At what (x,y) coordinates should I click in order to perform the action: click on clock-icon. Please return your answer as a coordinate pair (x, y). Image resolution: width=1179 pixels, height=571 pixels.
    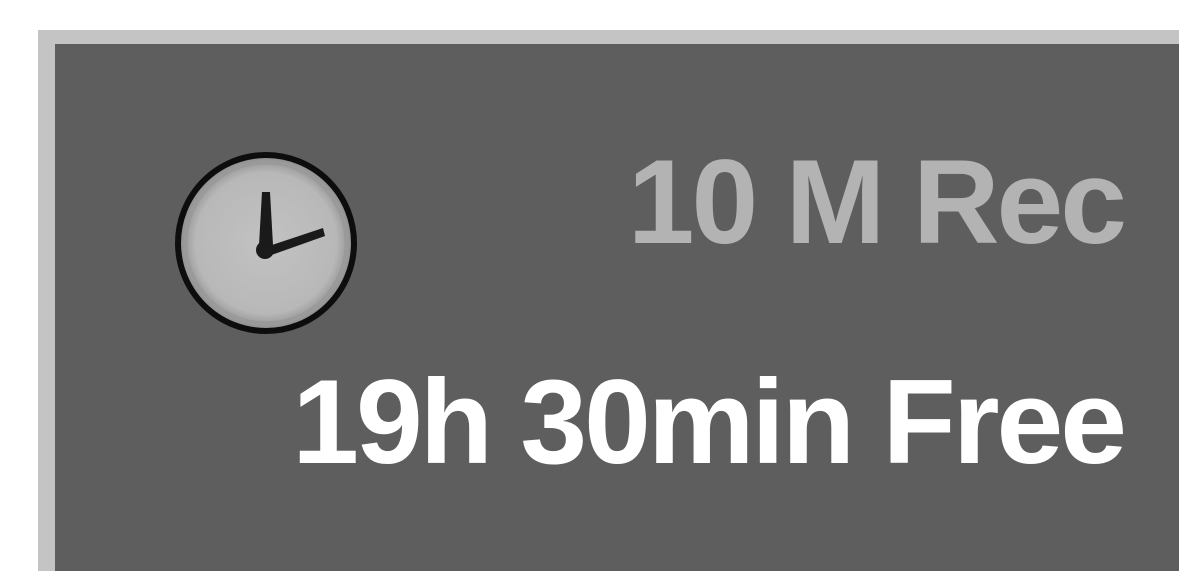
    Looking at the image, I should click on (266, 243).